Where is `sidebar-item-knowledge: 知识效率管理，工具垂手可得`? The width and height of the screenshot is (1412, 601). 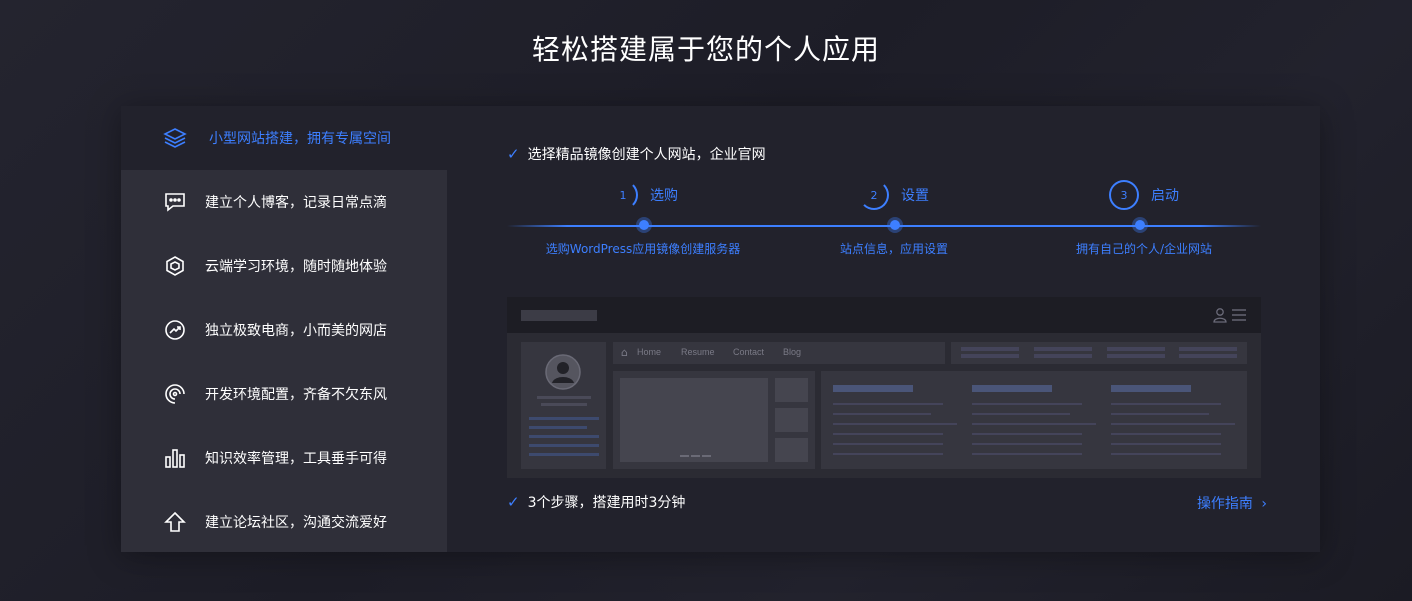
sidebar-item-knowledge: 知识效率管理，工具垂手可得 is located at coordinates (284, 458).